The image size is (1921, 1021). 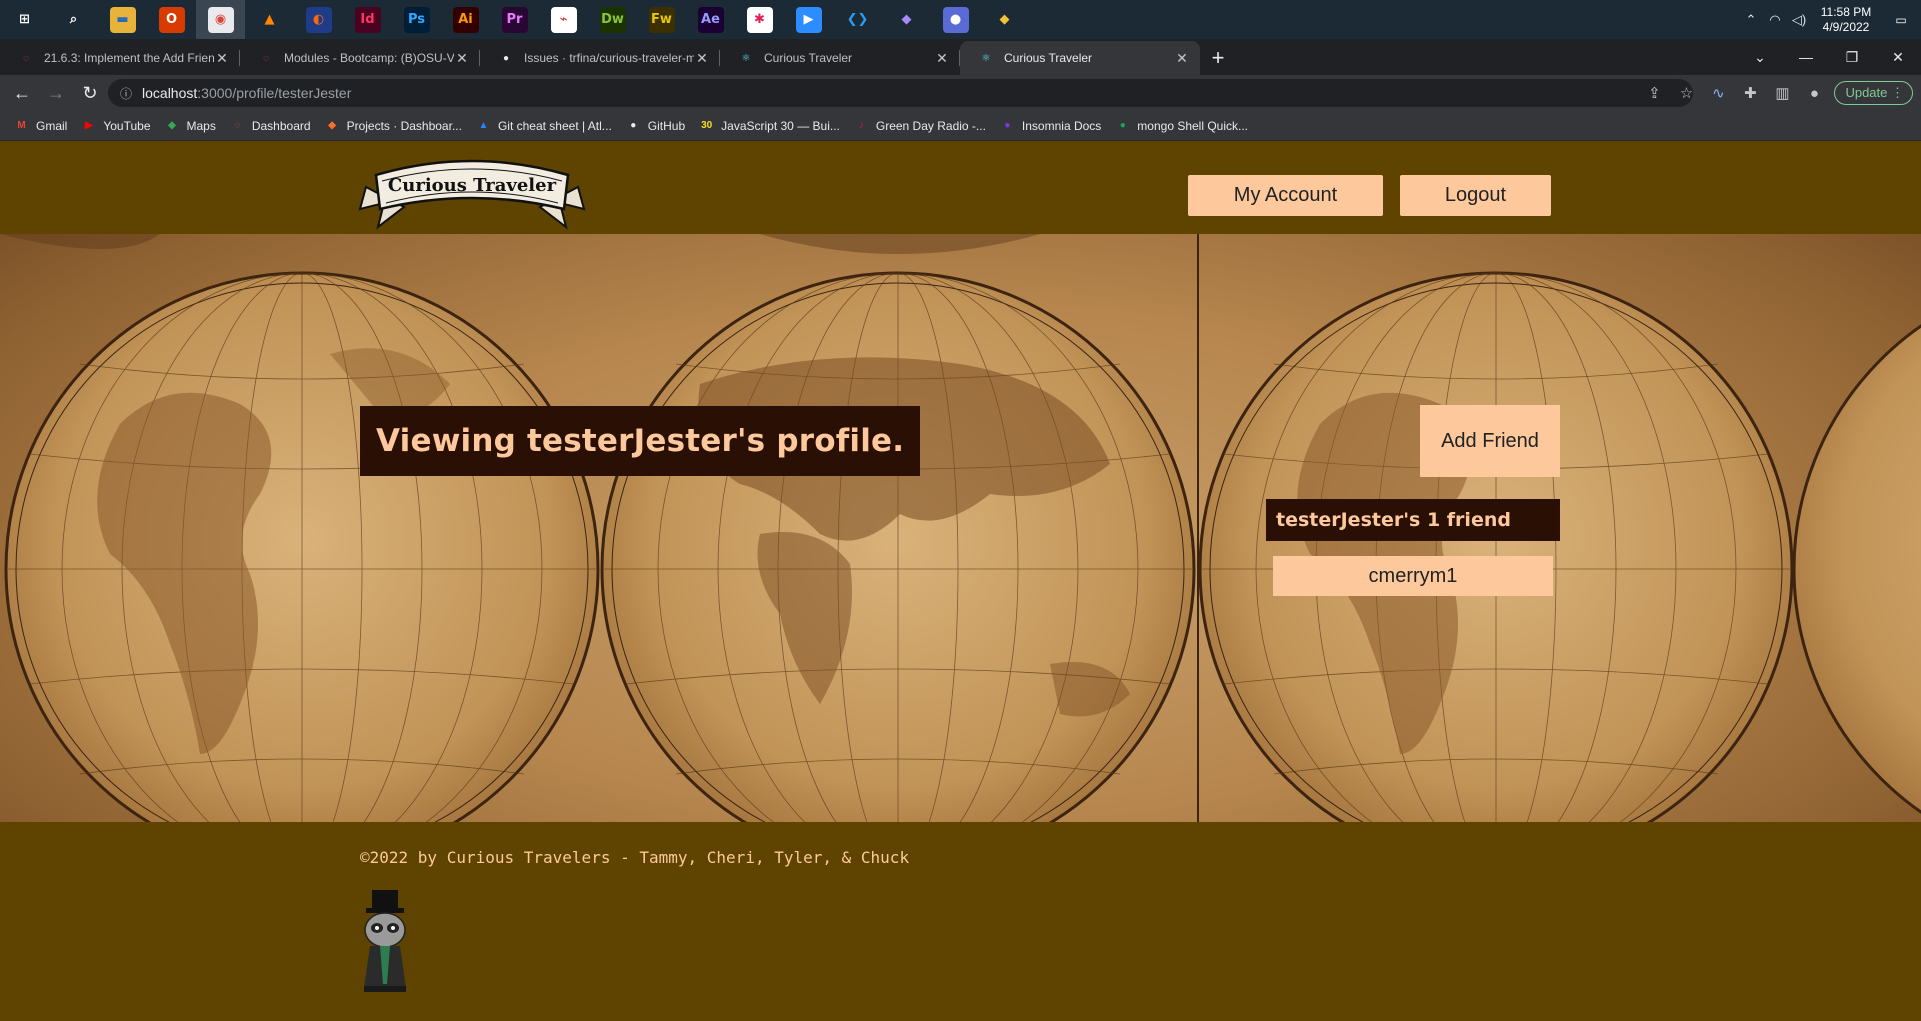 I want to click on bookmark-label: Insomnia Docs, so click(x=1061, y=125).